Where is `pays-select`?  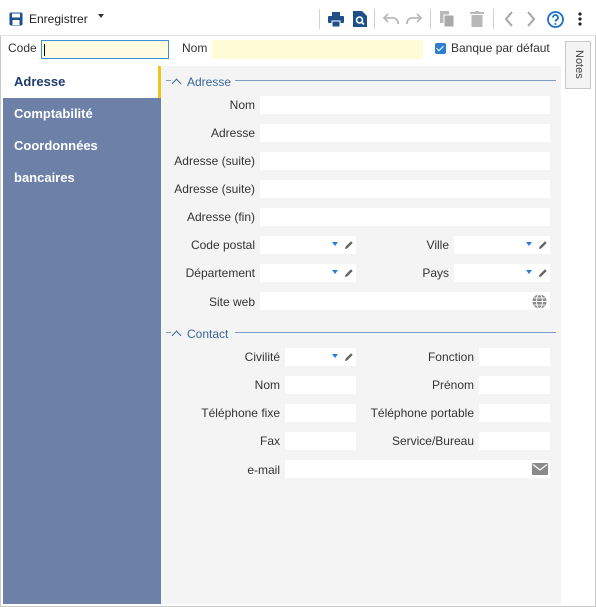
pays-select is located at coordinates (502, 273).